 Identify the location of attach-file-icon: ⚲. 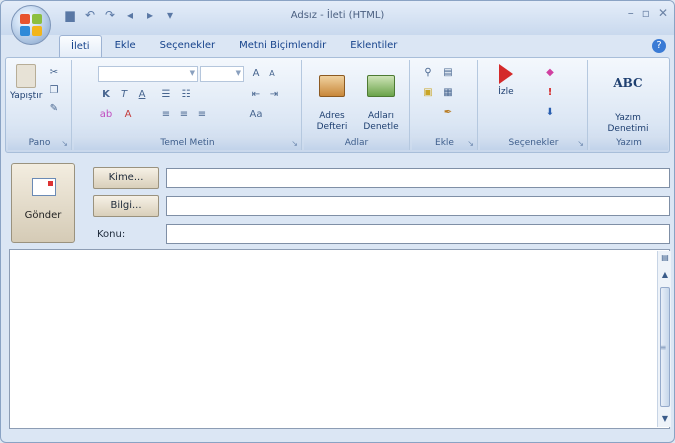
(428, 73).